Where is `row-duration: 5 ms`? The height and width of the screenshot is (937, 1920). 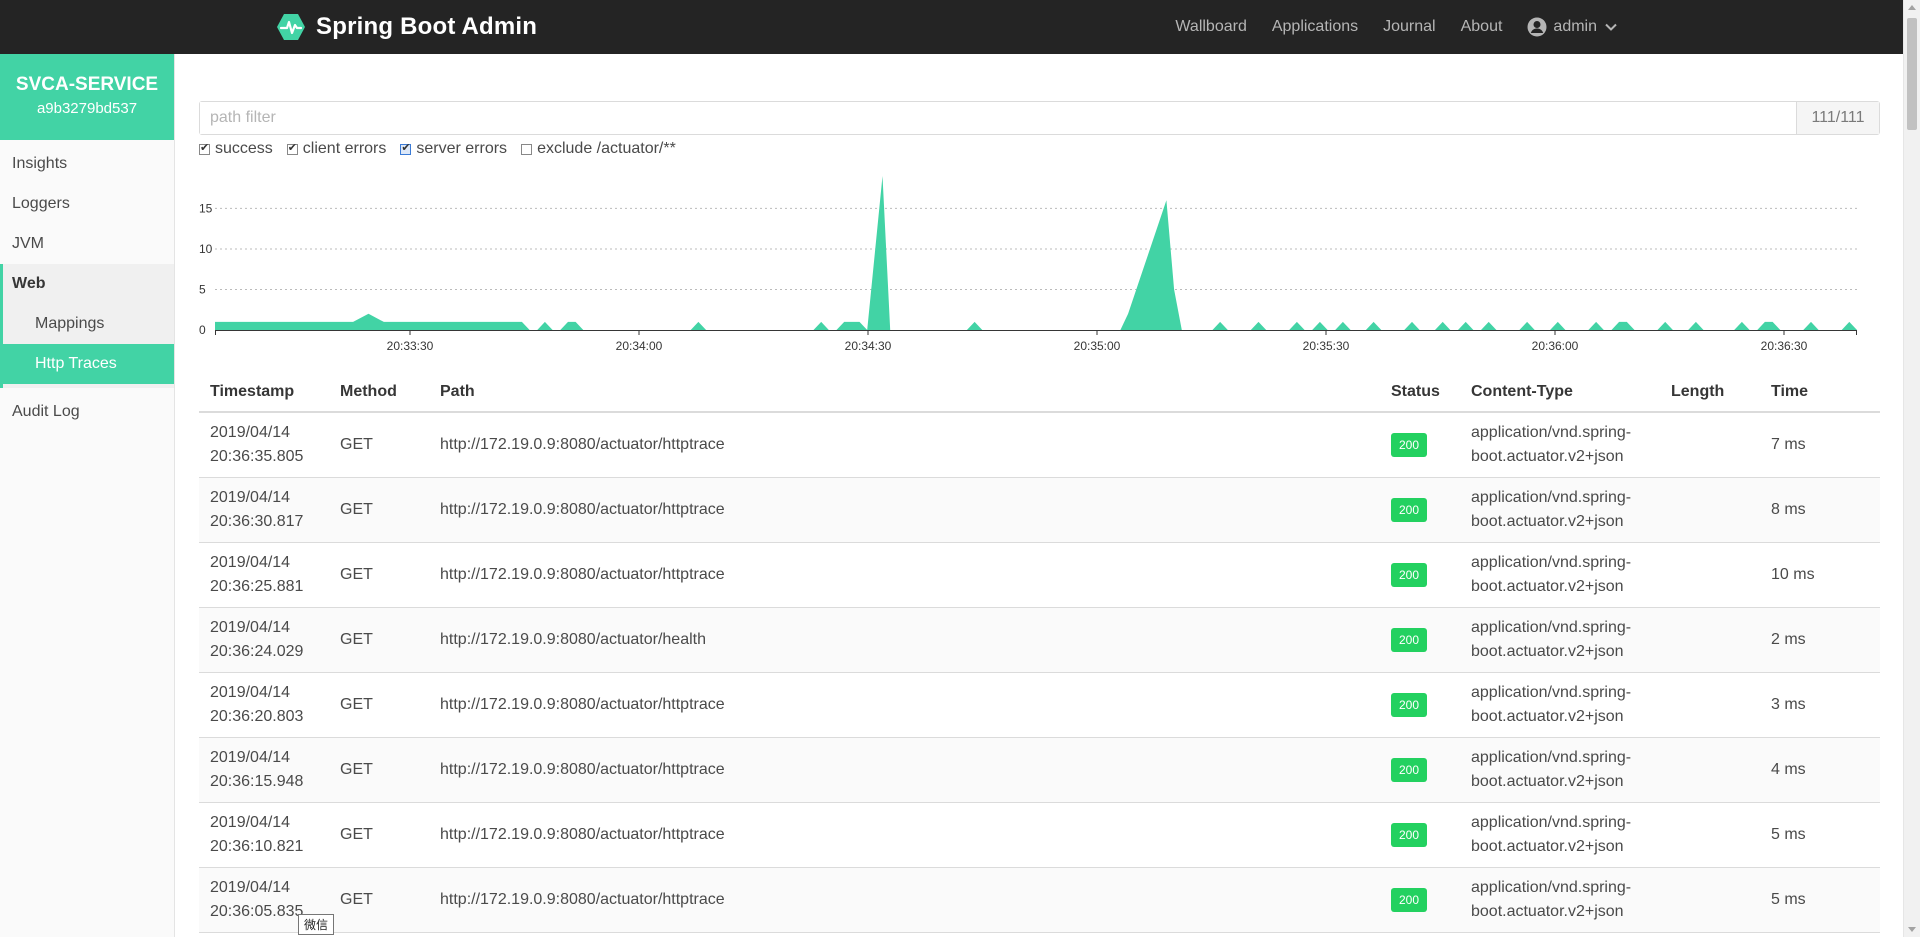
row-duration: 5 ms is located at coordinates (1820, 835).